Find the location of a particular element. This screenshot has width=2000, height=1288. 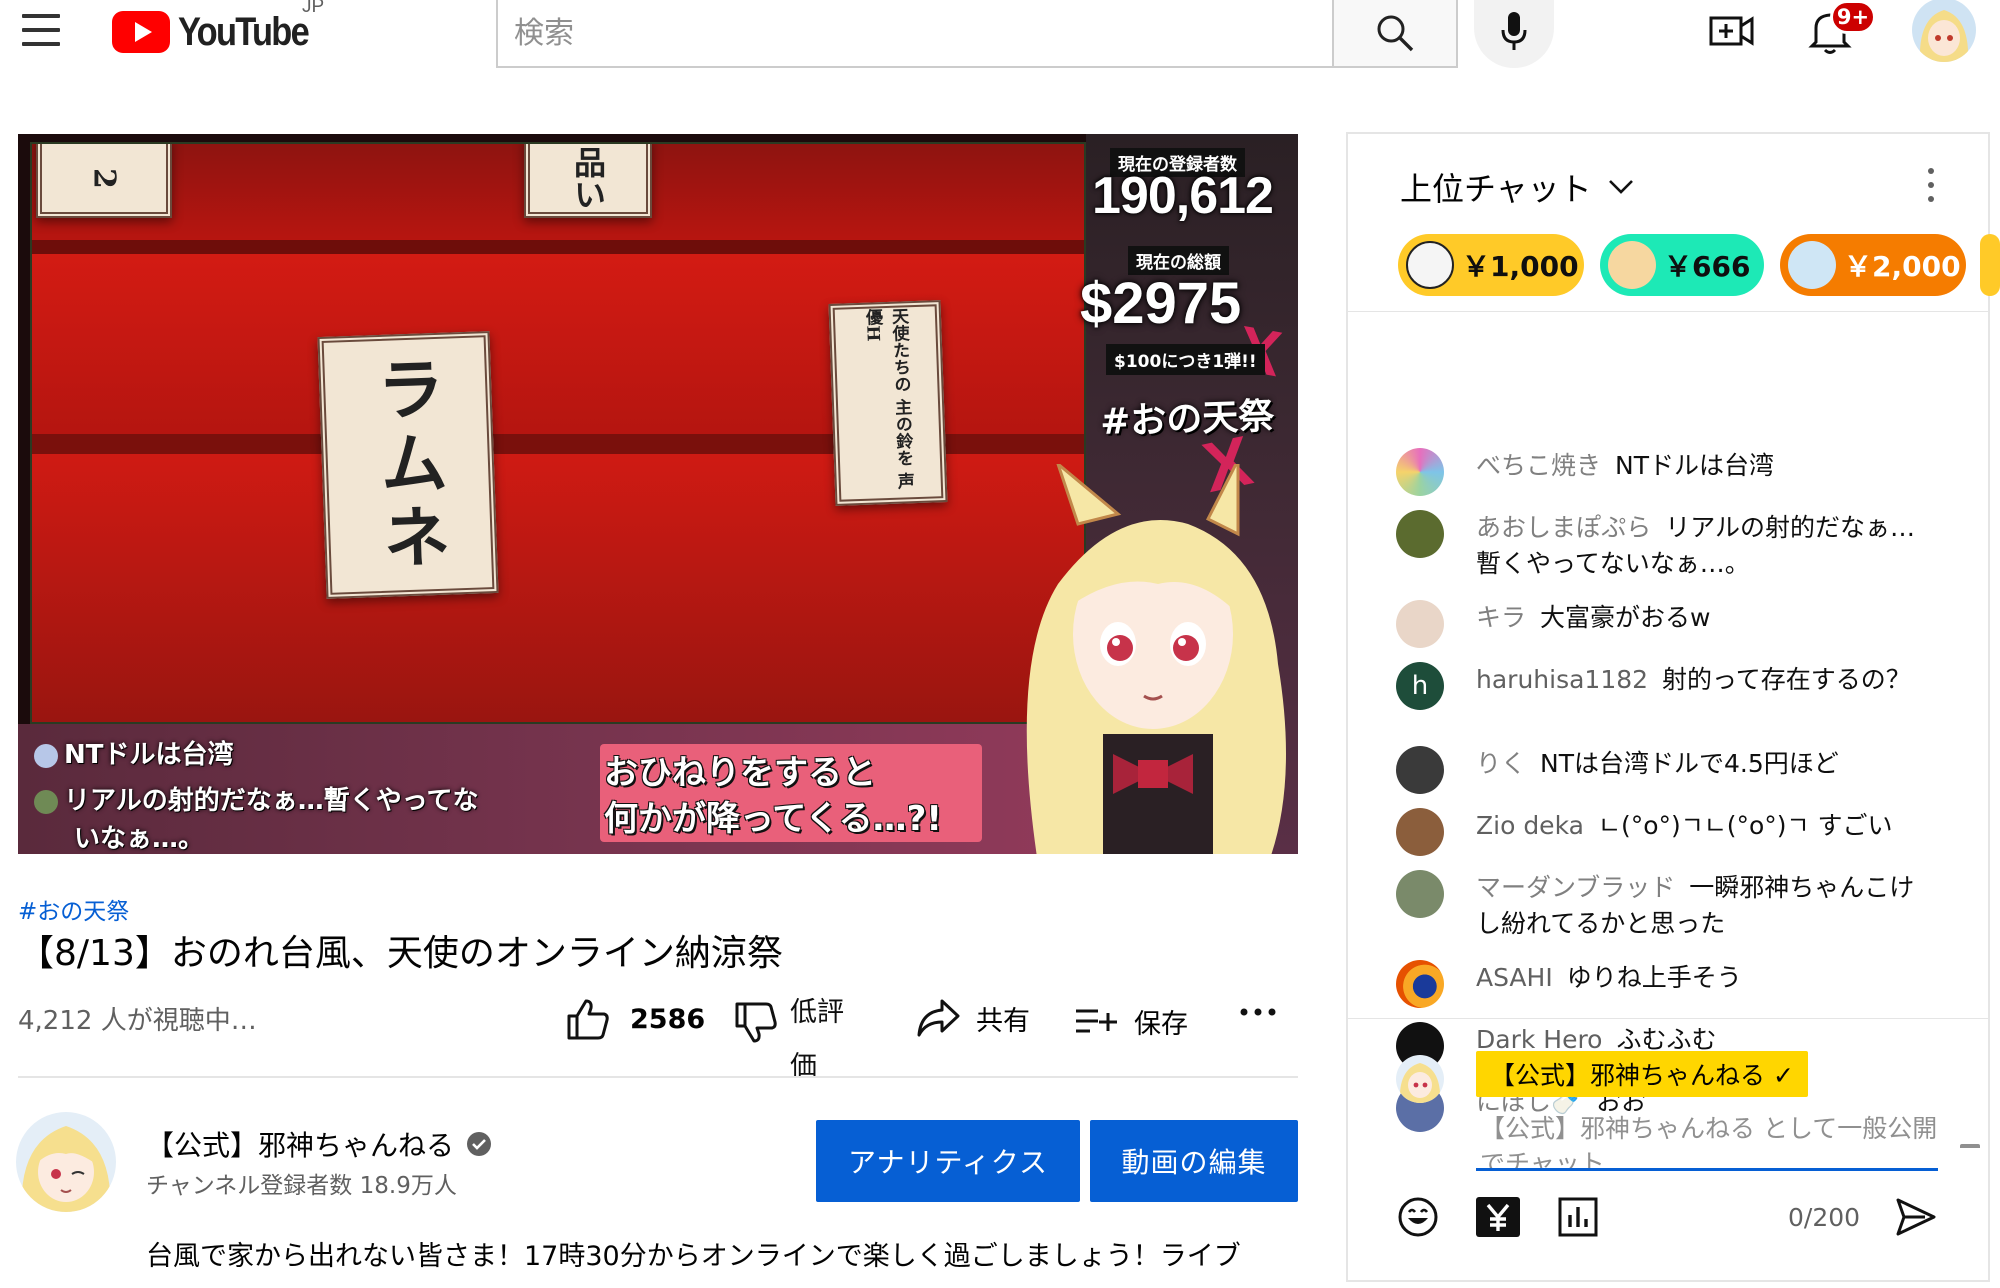

super-chat-ticker-1: ￥1,000 is located at coordinates (1491, 265).